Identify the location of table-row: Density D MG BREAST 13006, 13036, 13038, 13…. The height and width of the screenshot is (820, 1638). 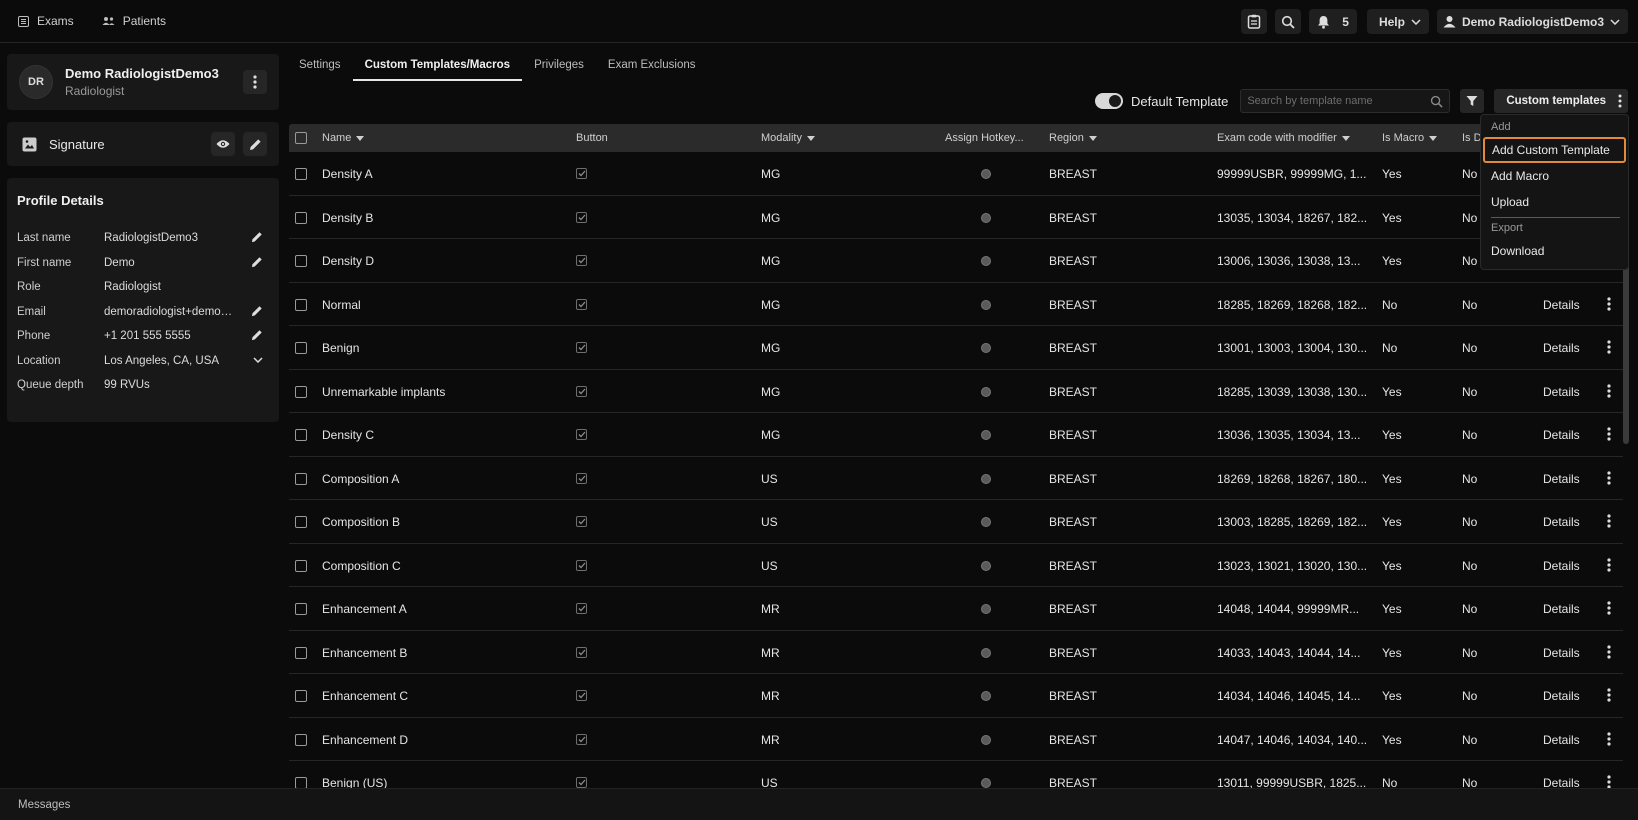
(956, 261).